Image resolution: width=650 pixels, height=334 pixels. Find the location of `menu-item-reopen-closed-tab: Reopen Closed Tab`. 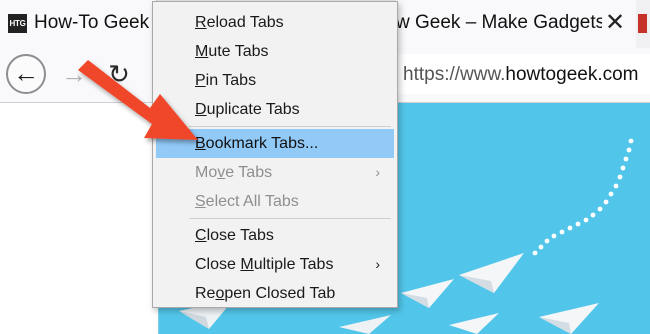

menu-item-reopen-closed-tab: Reopen Closed Tab is located at coordinates (275, 293).